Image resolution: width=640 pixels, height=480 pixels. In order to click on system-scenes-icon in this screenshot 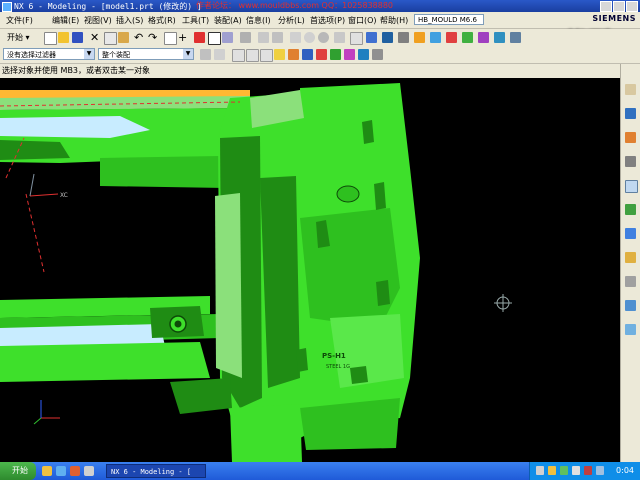, I will do `click(630, 329)`.